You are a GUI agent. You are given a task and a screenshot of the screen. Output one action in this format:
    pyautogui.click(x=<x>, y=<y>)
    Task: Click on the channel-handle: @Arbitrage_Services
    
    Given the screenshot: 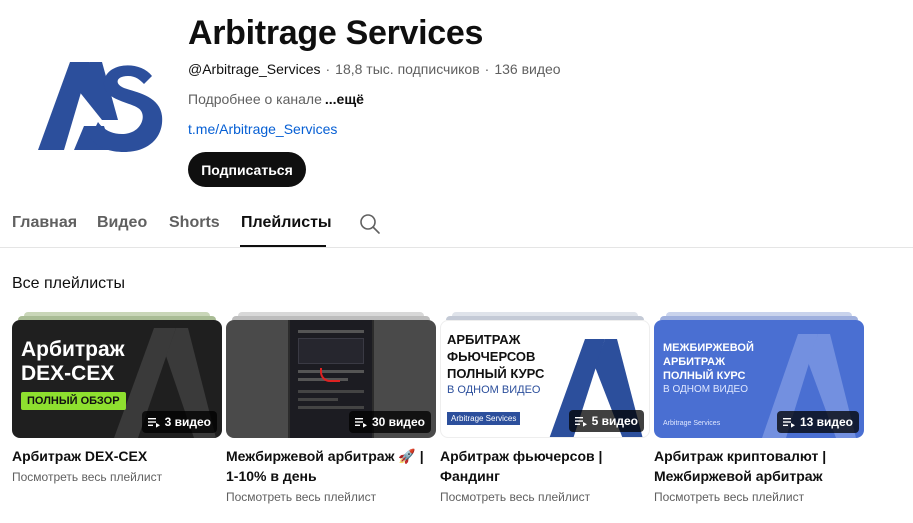 What is the action you would take?
    pyautogui.click(x=254, y=69)
    